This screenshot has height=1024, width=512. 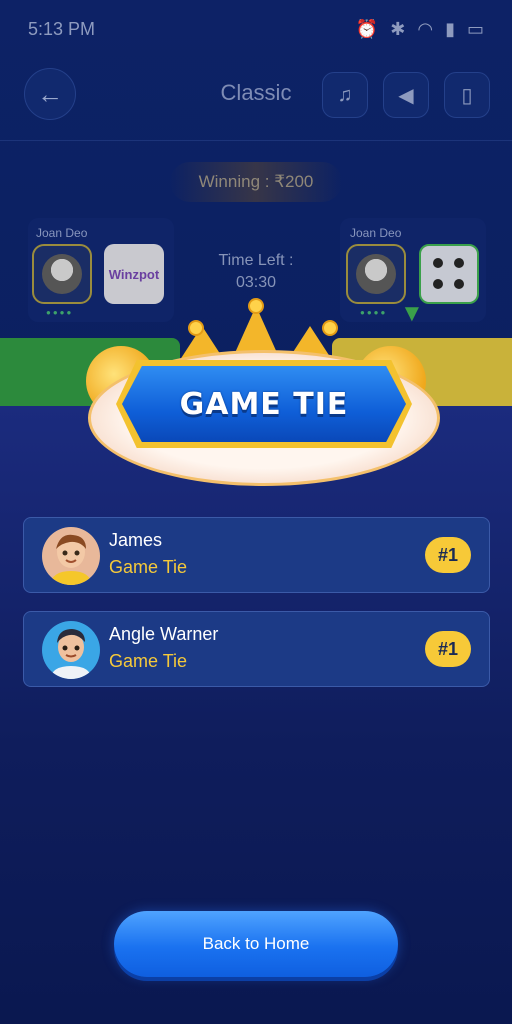 I want to click on page-title: Classic, so click(x=256, y=92).